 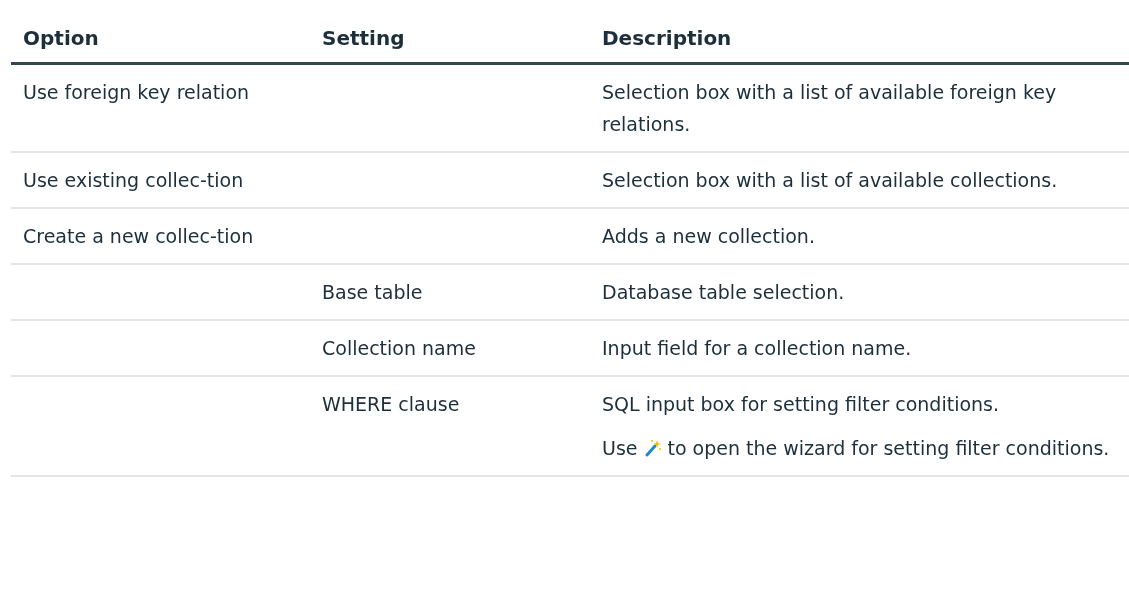 I want to click on column-header: Description, so click(x=667, y=38).